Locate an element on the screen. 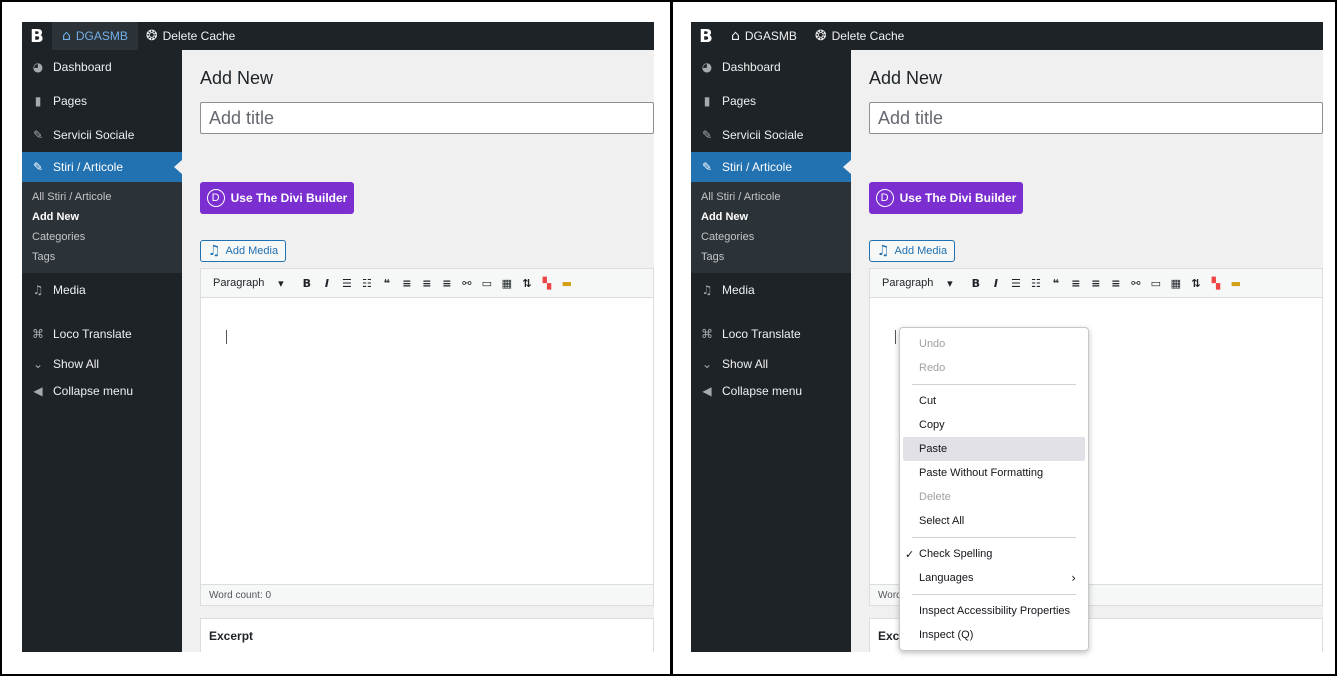 The width and height of the screenshot is (1337, 676). divi-button-label: Use The Divi Builder is located at coordinates (958, 198).